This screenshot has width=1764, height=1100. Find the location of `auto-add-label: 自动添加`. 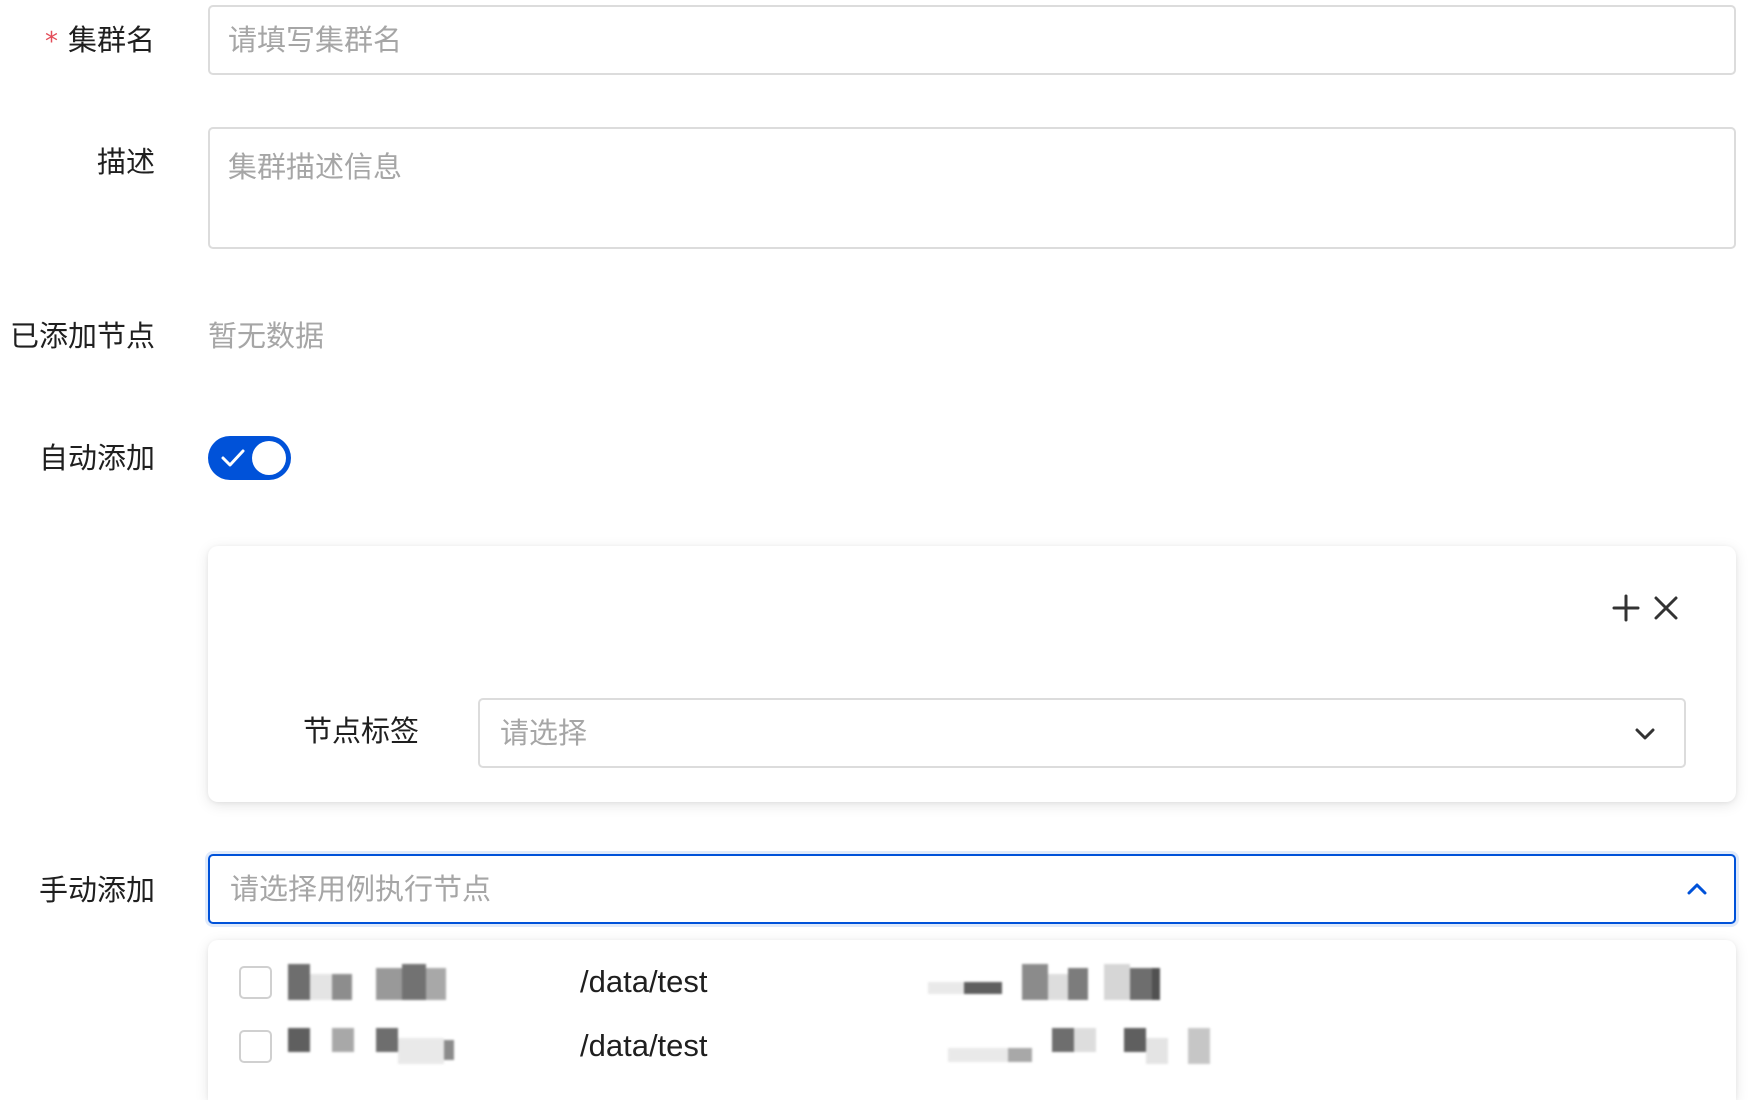

auto-add-label: 自动添加 is located at coordinates (96, 458).